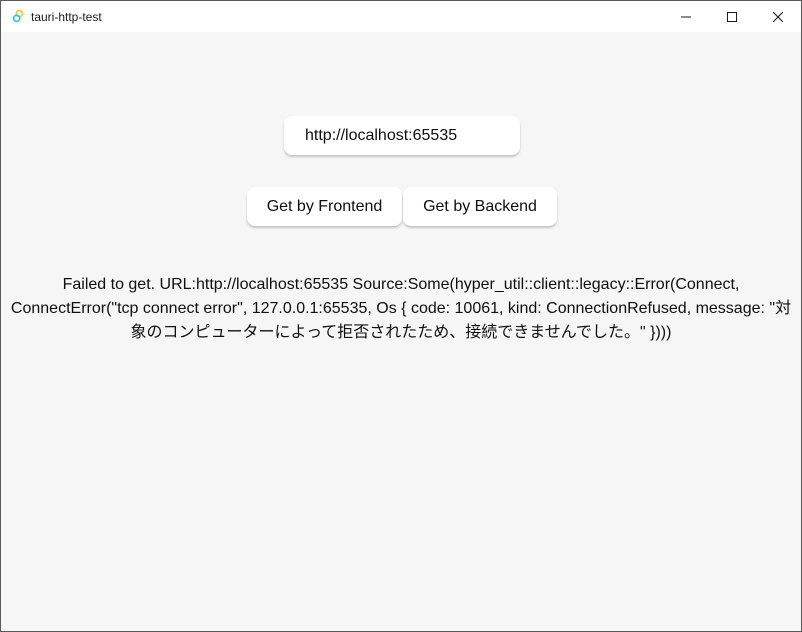  I want to click on minimize-icon, so click(686, 16).